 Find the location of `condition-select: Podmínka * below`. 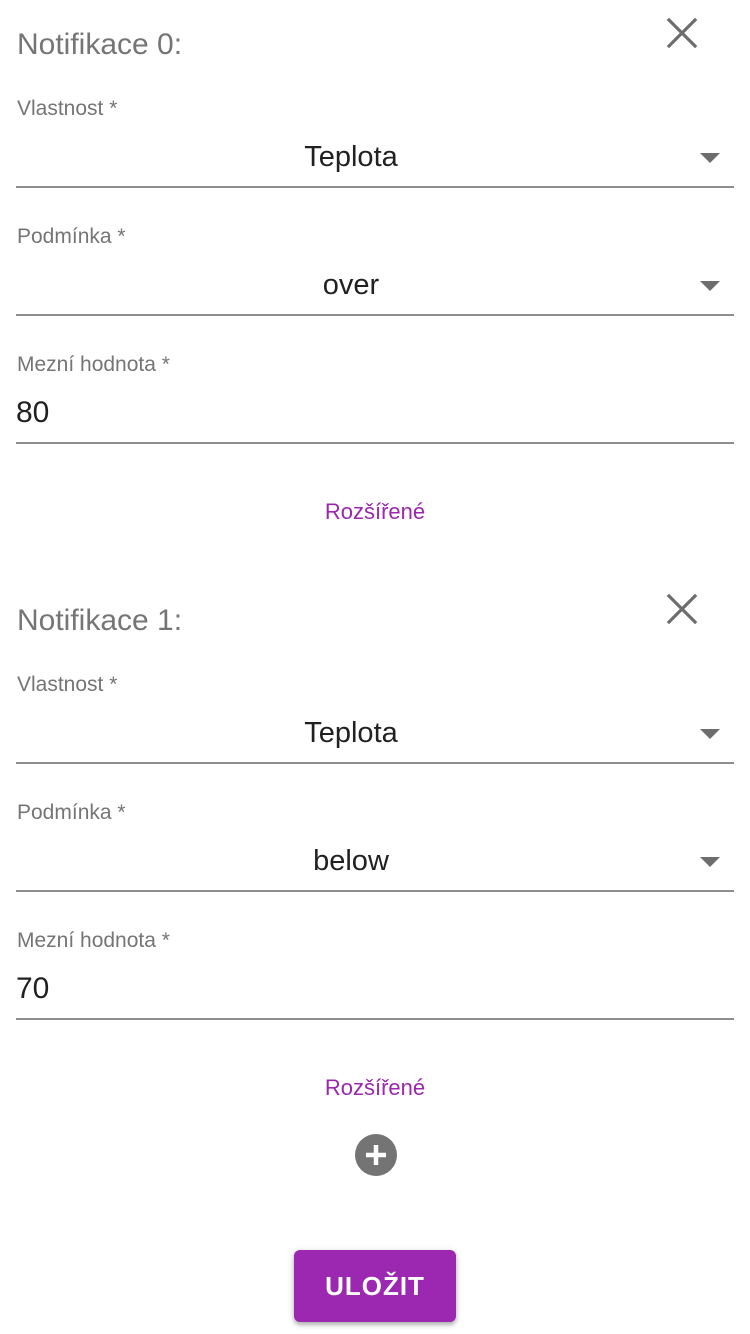

condition-select: Podmínka * below is located at coordinates (375, 844).